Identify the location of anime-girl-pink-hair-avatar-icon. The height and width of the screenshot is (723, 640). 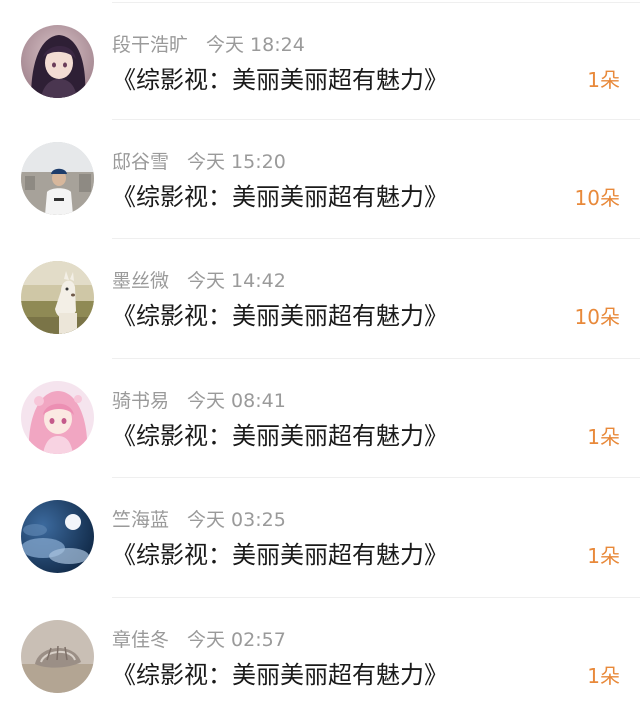
(57, 417).